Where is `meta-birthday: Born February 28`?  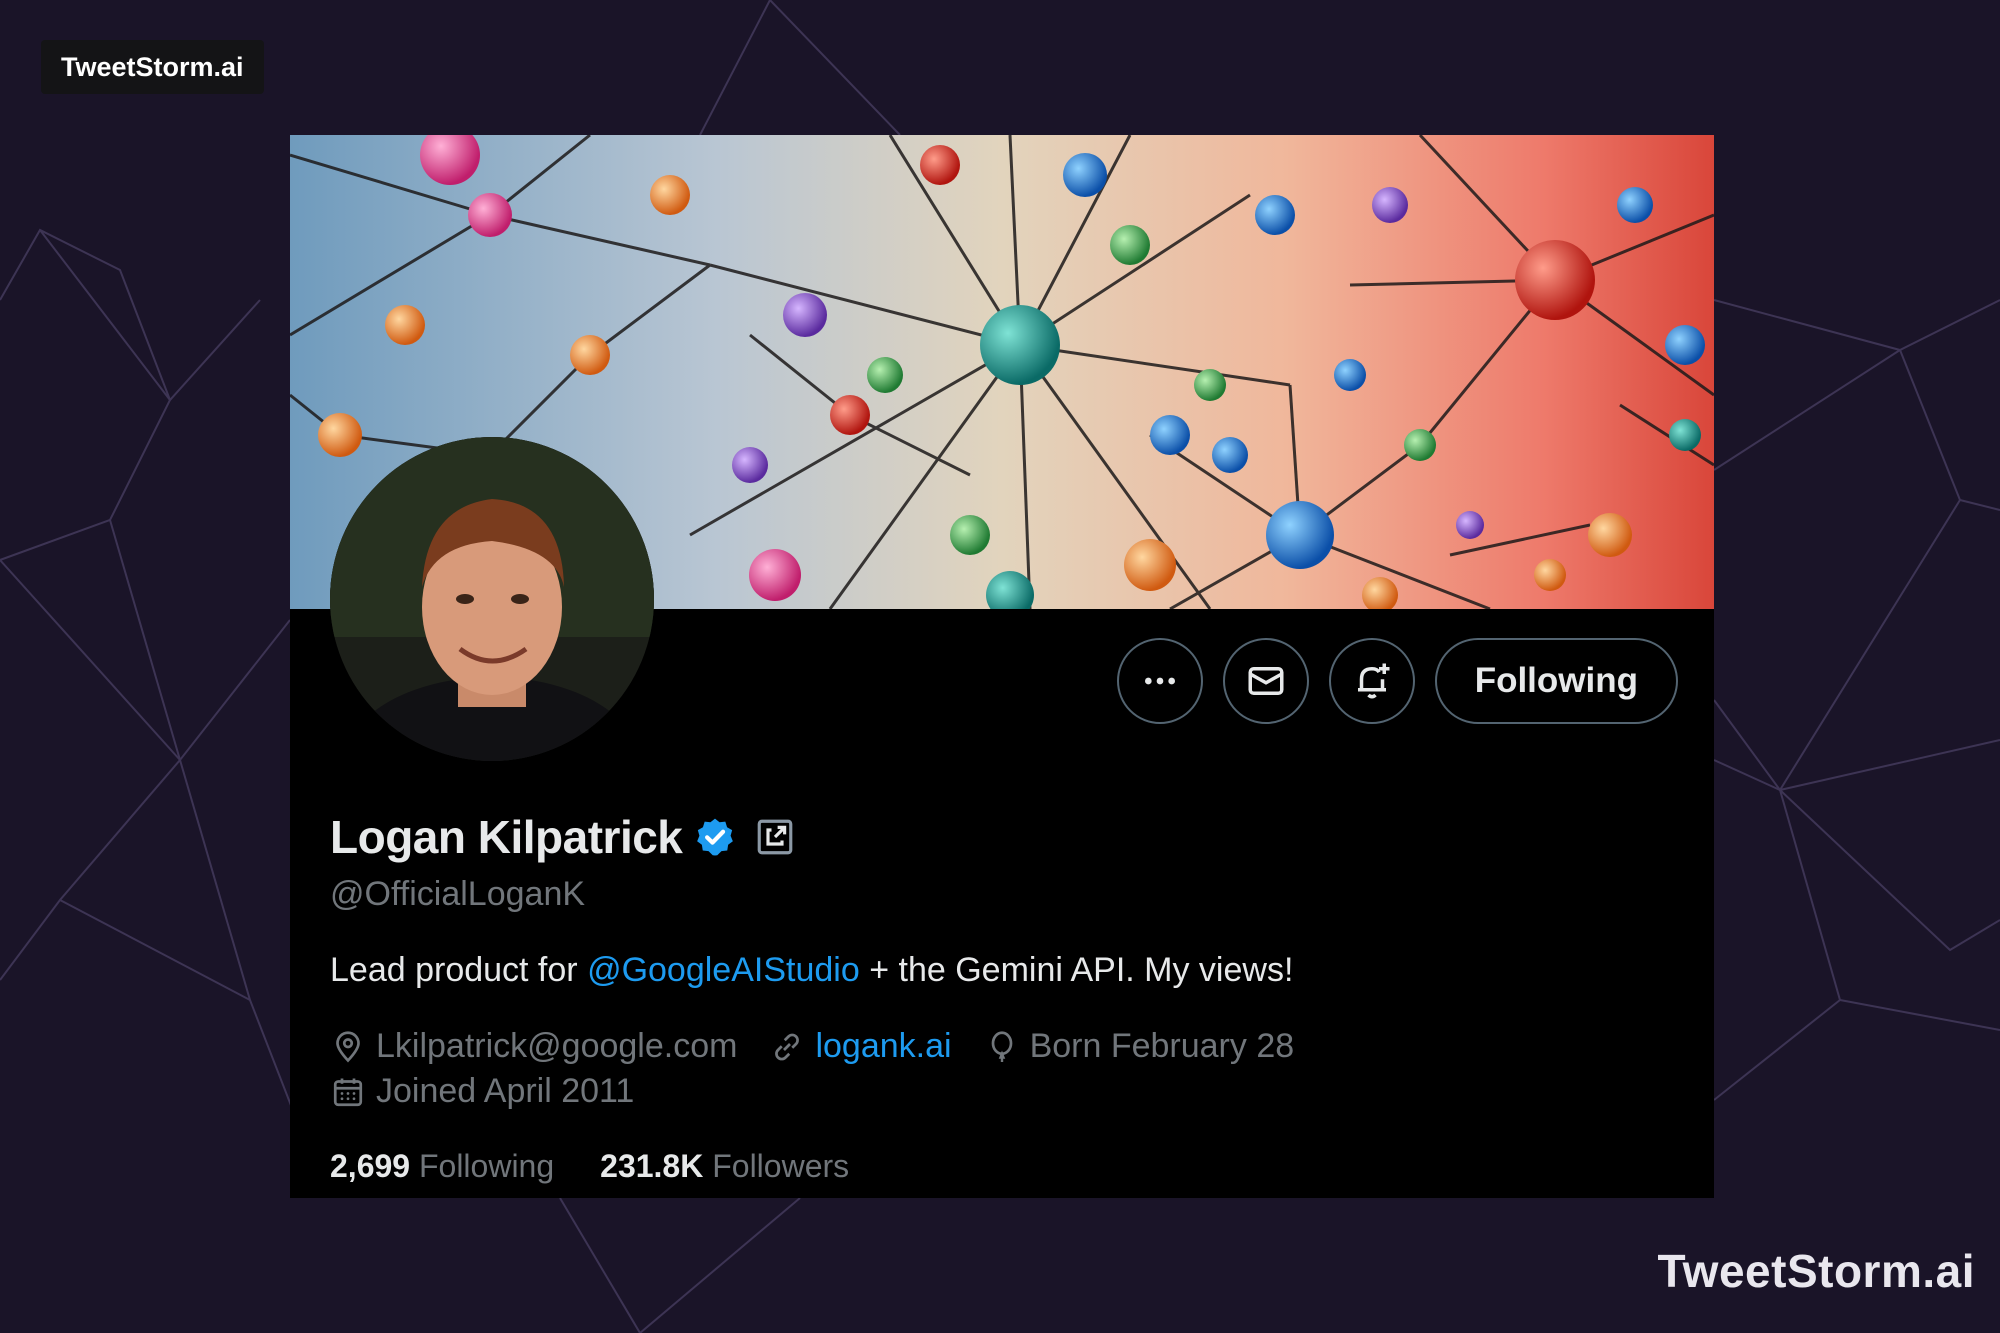 meta-birthday: Born February 28 is located at coordinates (1139, 1046).